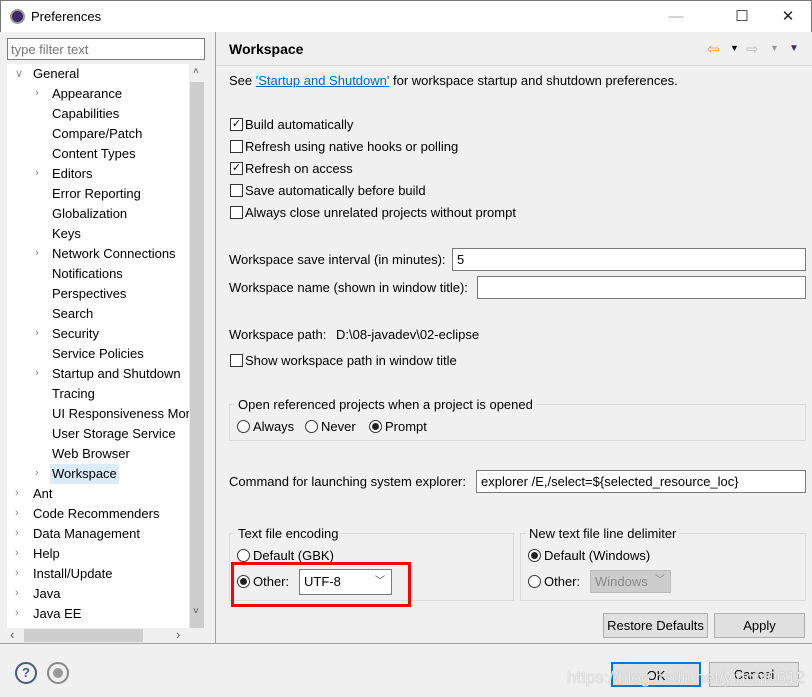  What do you see at coordinates (46, 594) in the screenshot?
I see `tree-item: Java` at bounding box center [46, 594].